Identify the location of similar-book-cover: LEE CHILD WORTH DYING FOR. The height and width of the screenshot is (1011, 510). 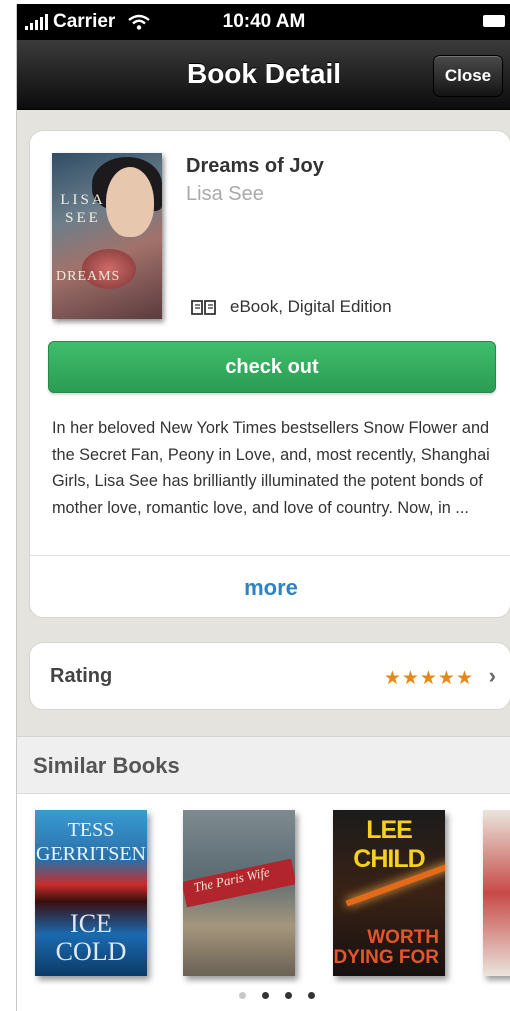
(389, 893).